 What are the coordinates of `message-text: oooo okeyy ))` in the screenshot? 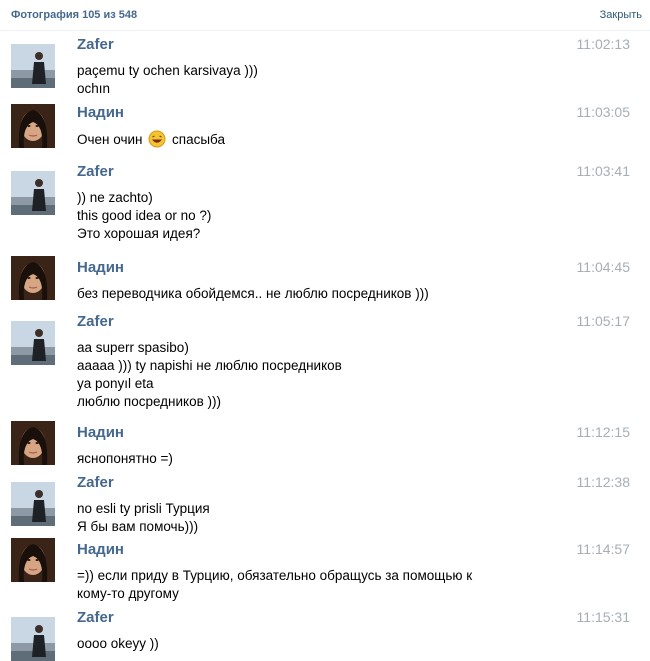 It's located at (118, 643).